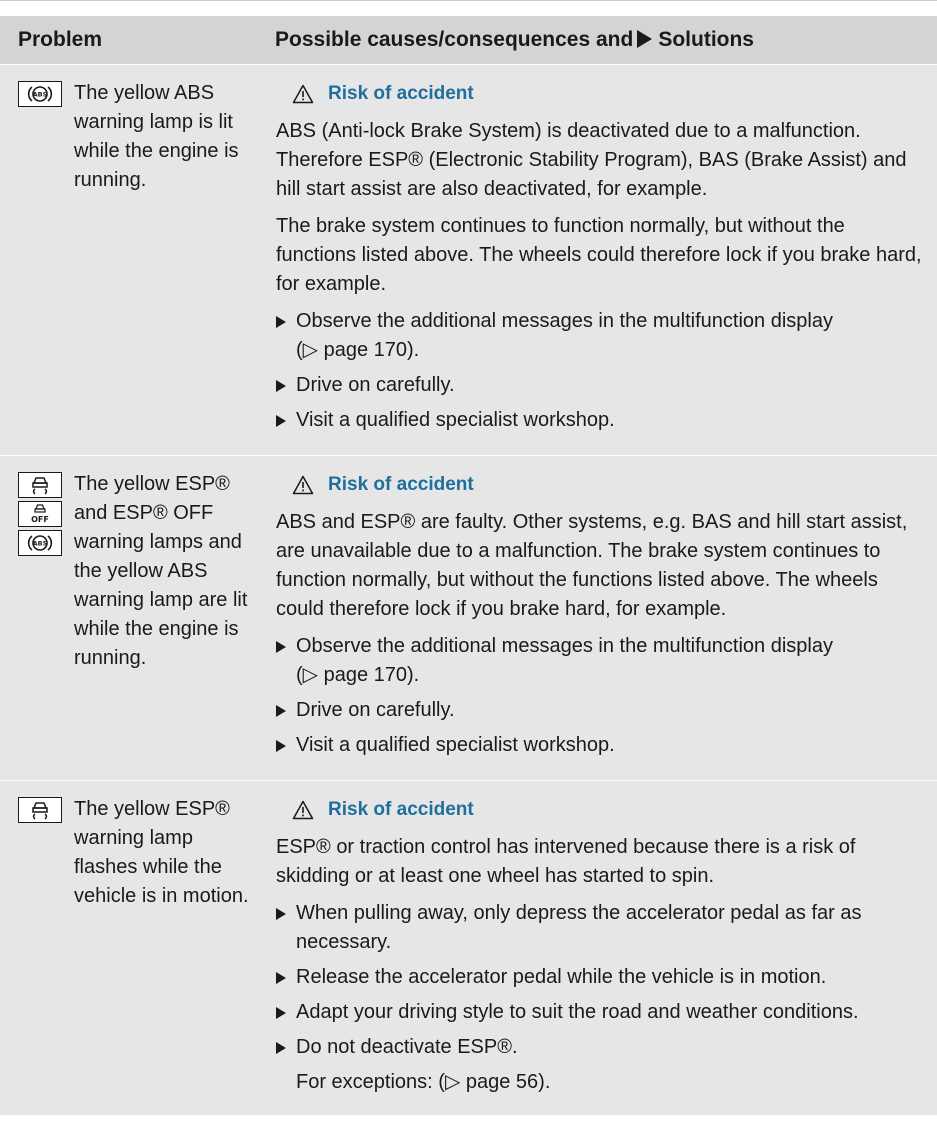  Describe the element at coordinates (130, 40) in the screenshot. I see `problem-column-header: Problem` at that location.